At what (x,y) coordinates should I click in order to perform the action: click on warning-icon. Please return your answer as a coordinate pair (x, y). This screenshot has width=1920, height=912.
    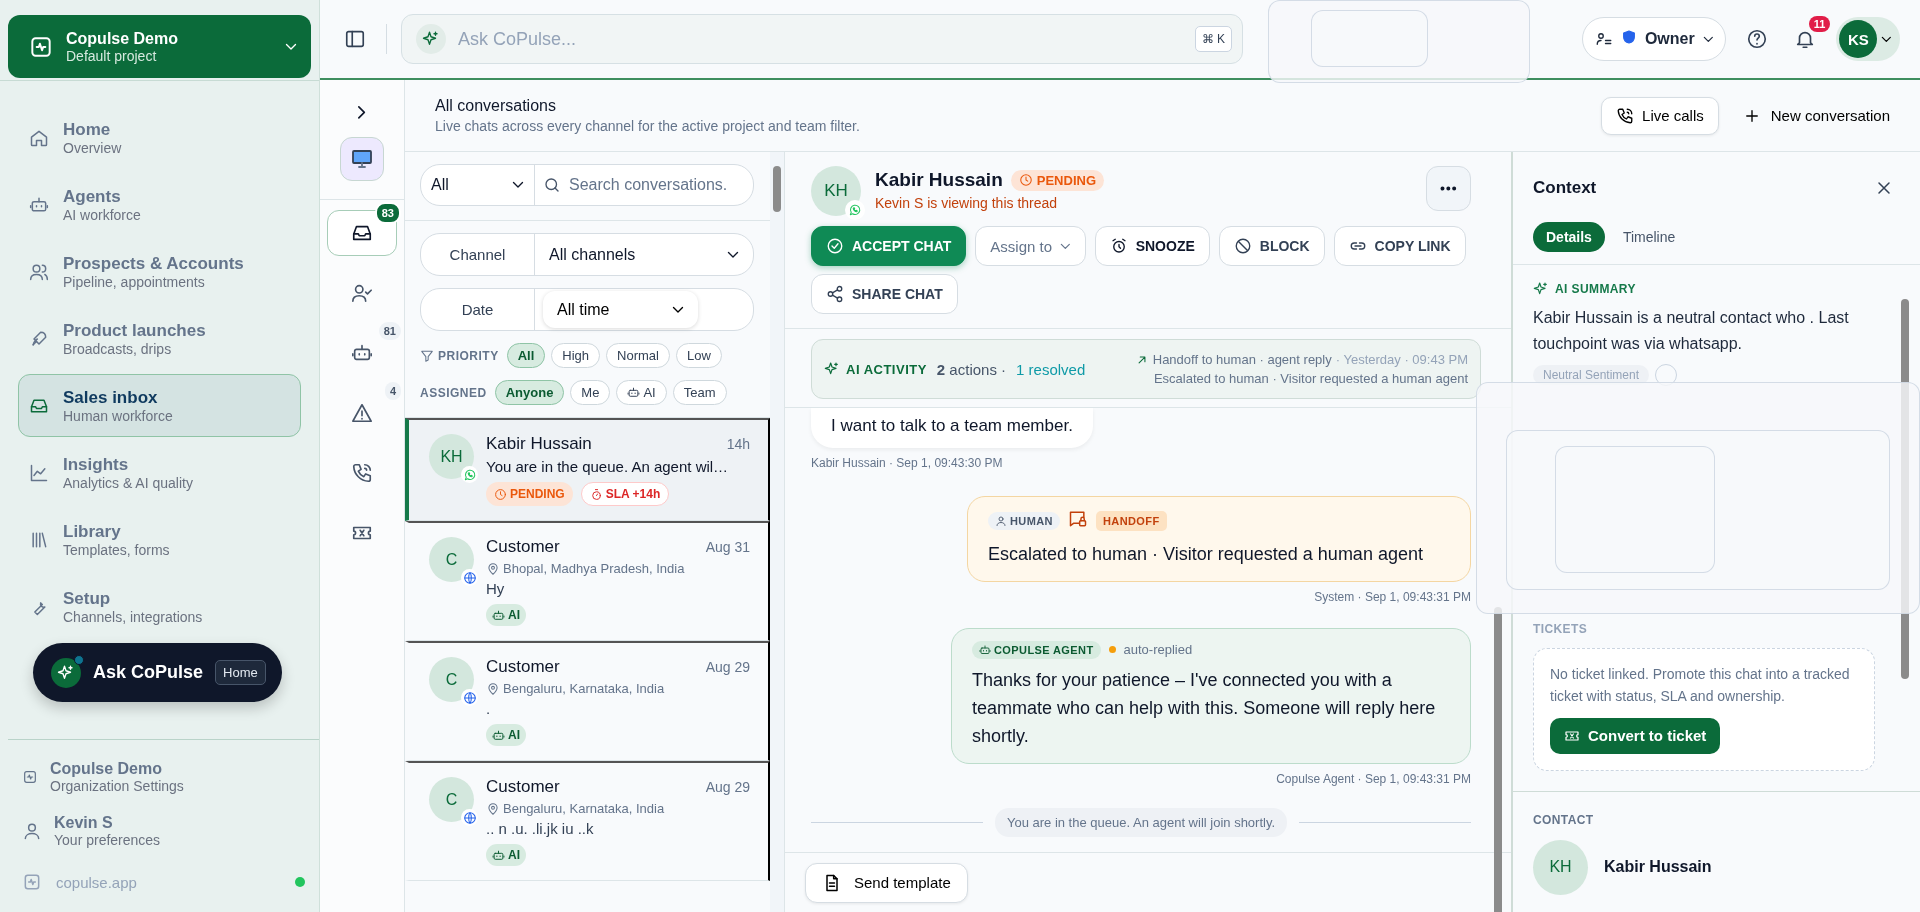
    Looking at the image, I should click on (362, 412).